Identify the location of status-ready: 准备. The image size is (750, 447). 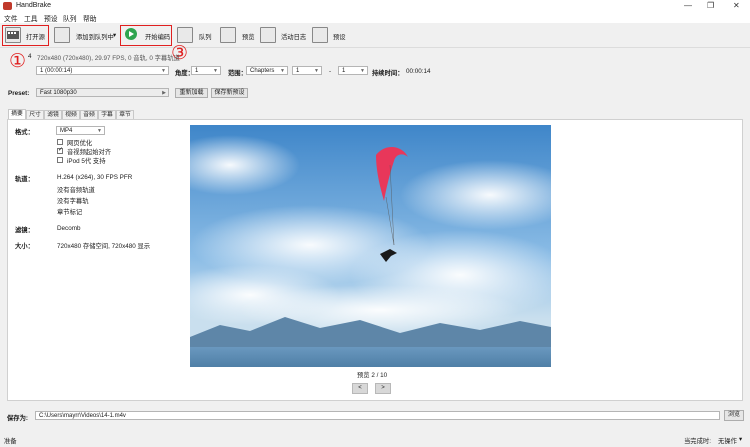
(10, 441).